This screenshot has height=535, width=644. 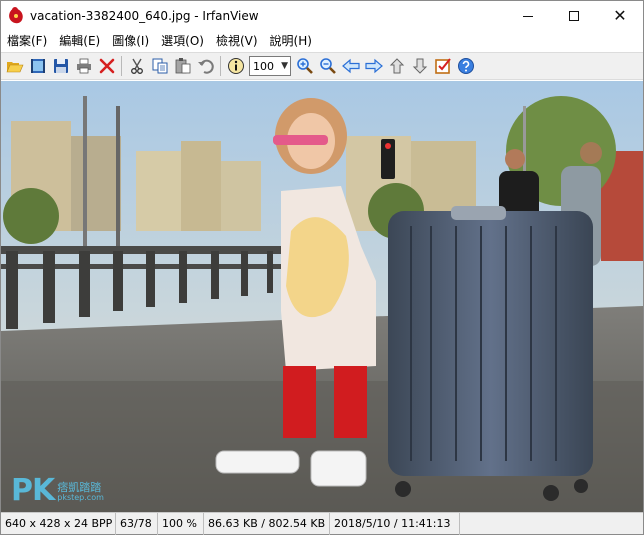 I want to click on next-button, so click(x=373, y=66).